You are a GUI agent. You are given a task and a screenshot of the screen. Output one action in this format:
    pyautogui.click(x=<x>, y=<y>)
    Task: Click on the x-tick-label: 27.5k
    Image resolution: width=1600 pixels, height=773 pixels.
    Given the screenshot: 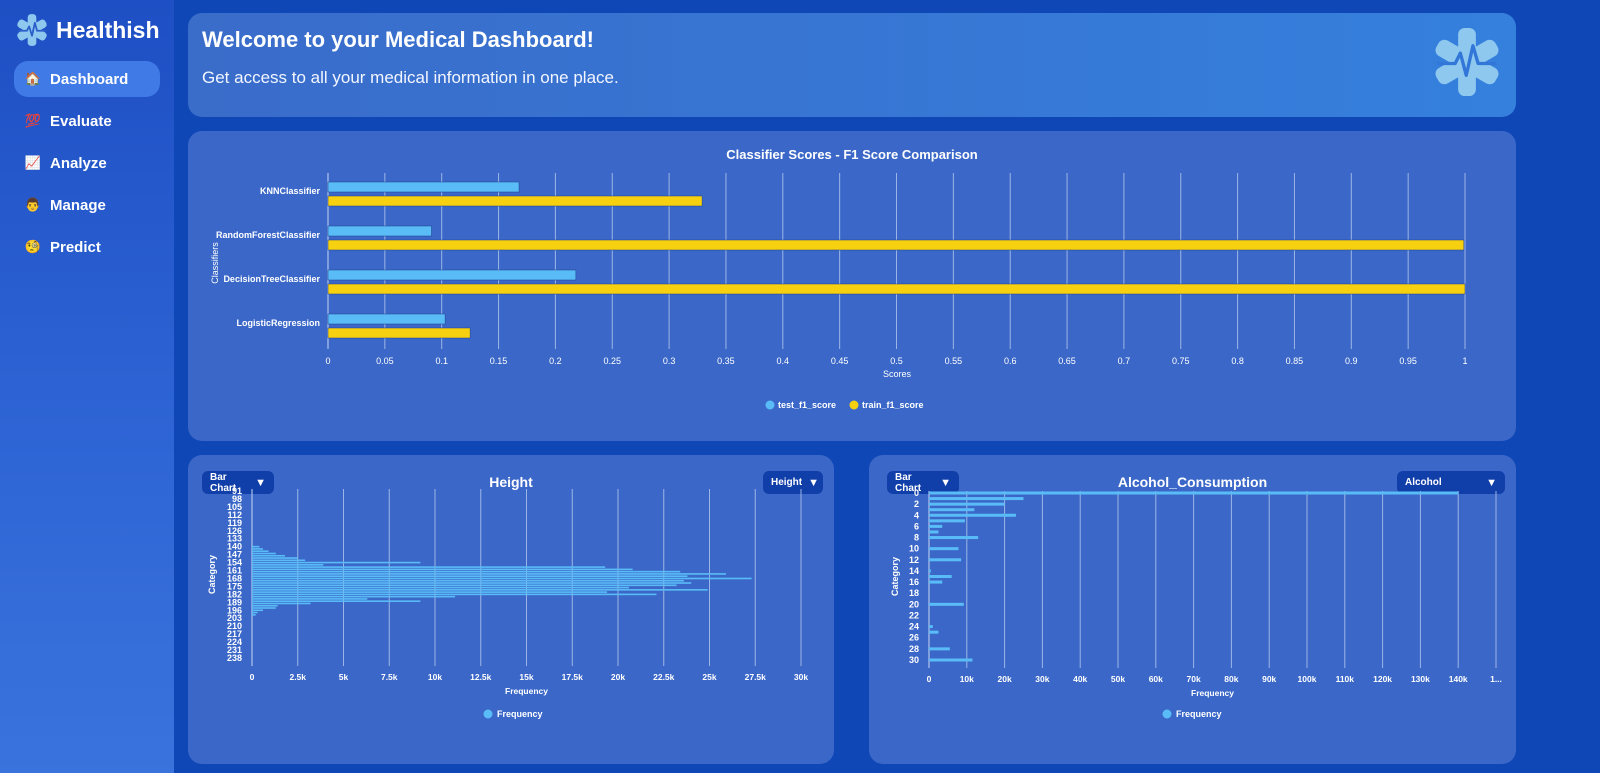 What is the action you would take?
    pyautogui.click(x=756, y=677)
    